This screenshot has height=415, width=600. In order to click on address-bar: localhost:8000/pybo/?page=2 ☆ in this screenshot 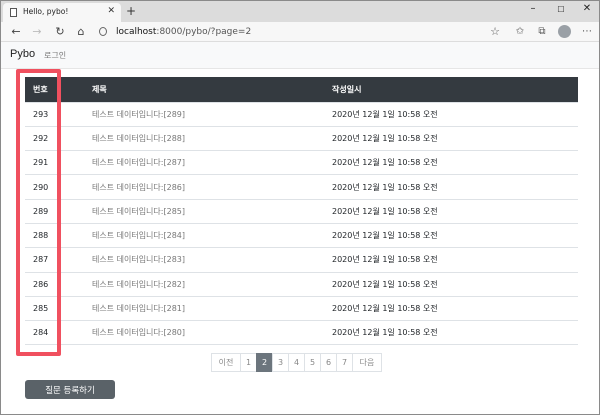, I will do `click(299, 32)`.